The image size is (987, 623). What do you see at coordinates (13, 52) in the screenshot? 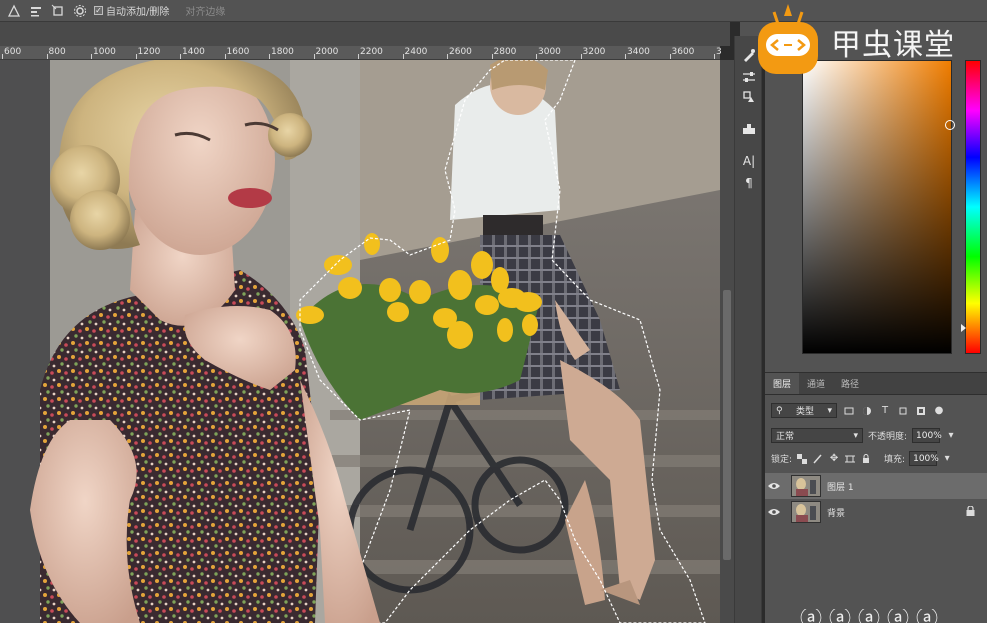
I see `ruler-label: 600` at bounding box center [13, 52].